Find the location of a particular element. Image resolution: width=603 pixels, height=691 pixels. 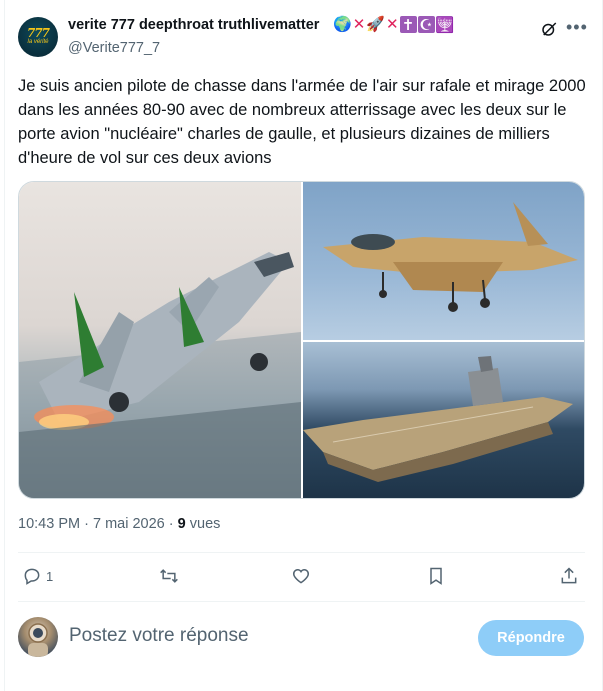

repost-button is located at coordinates (169, 576).